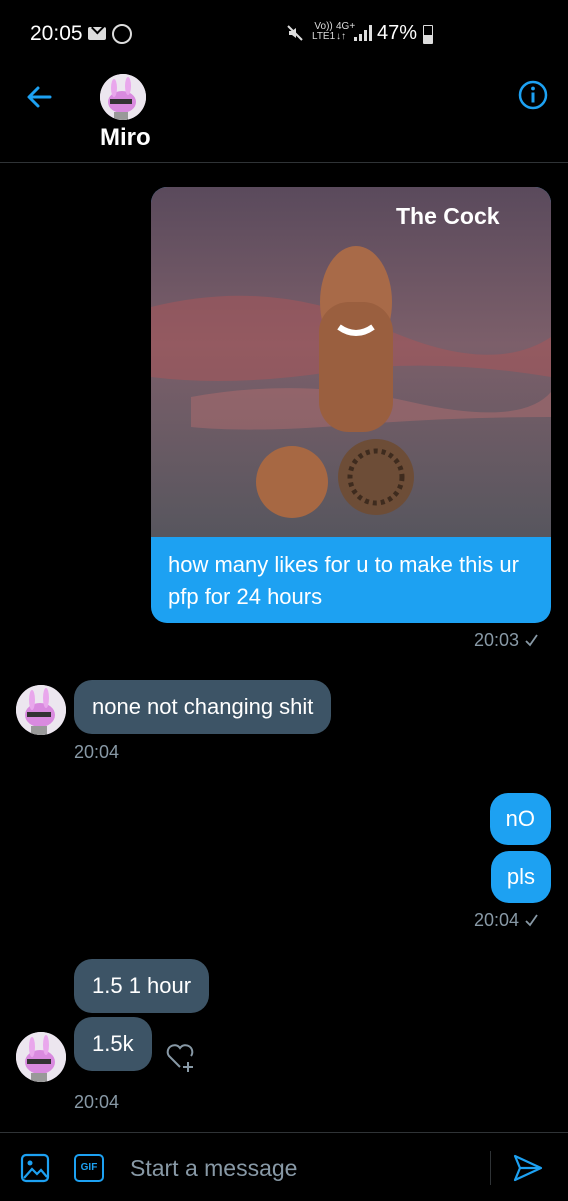 The width and height of the screenshot is (568, 1201). I want to click on incoming-message: 1.5 1 hour, so click(142, 986).